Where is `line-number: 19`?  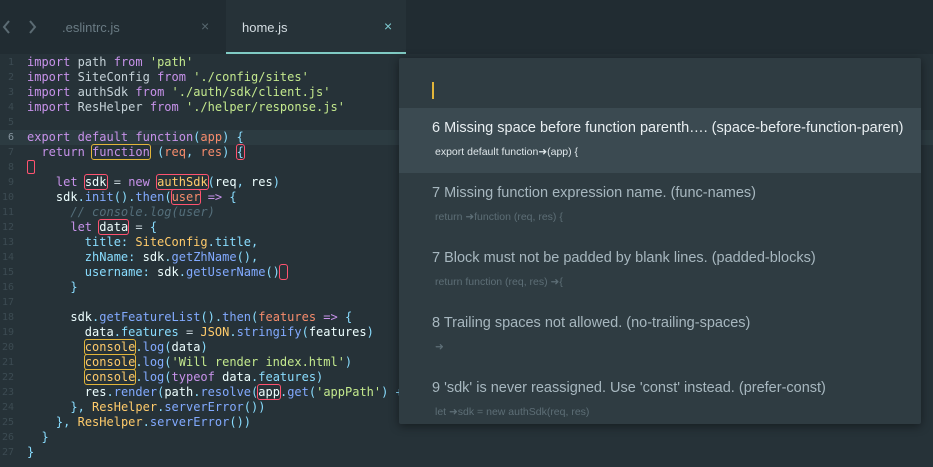
line-number: 19 is located at coordinates (7, 332).